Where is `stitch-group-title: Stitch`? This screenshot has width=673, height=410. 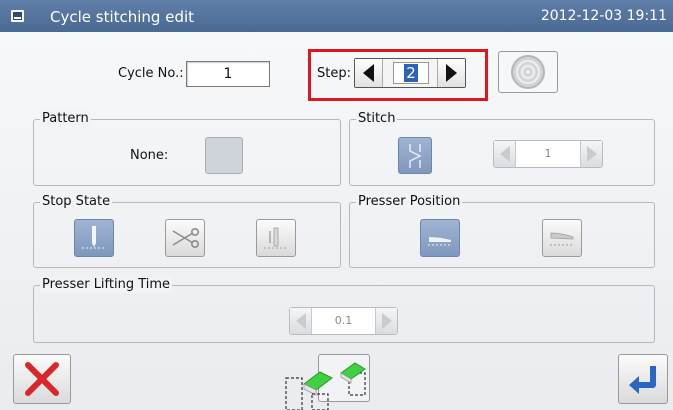 stitch-group-title: Stitch is located at coordinates (377, 119).